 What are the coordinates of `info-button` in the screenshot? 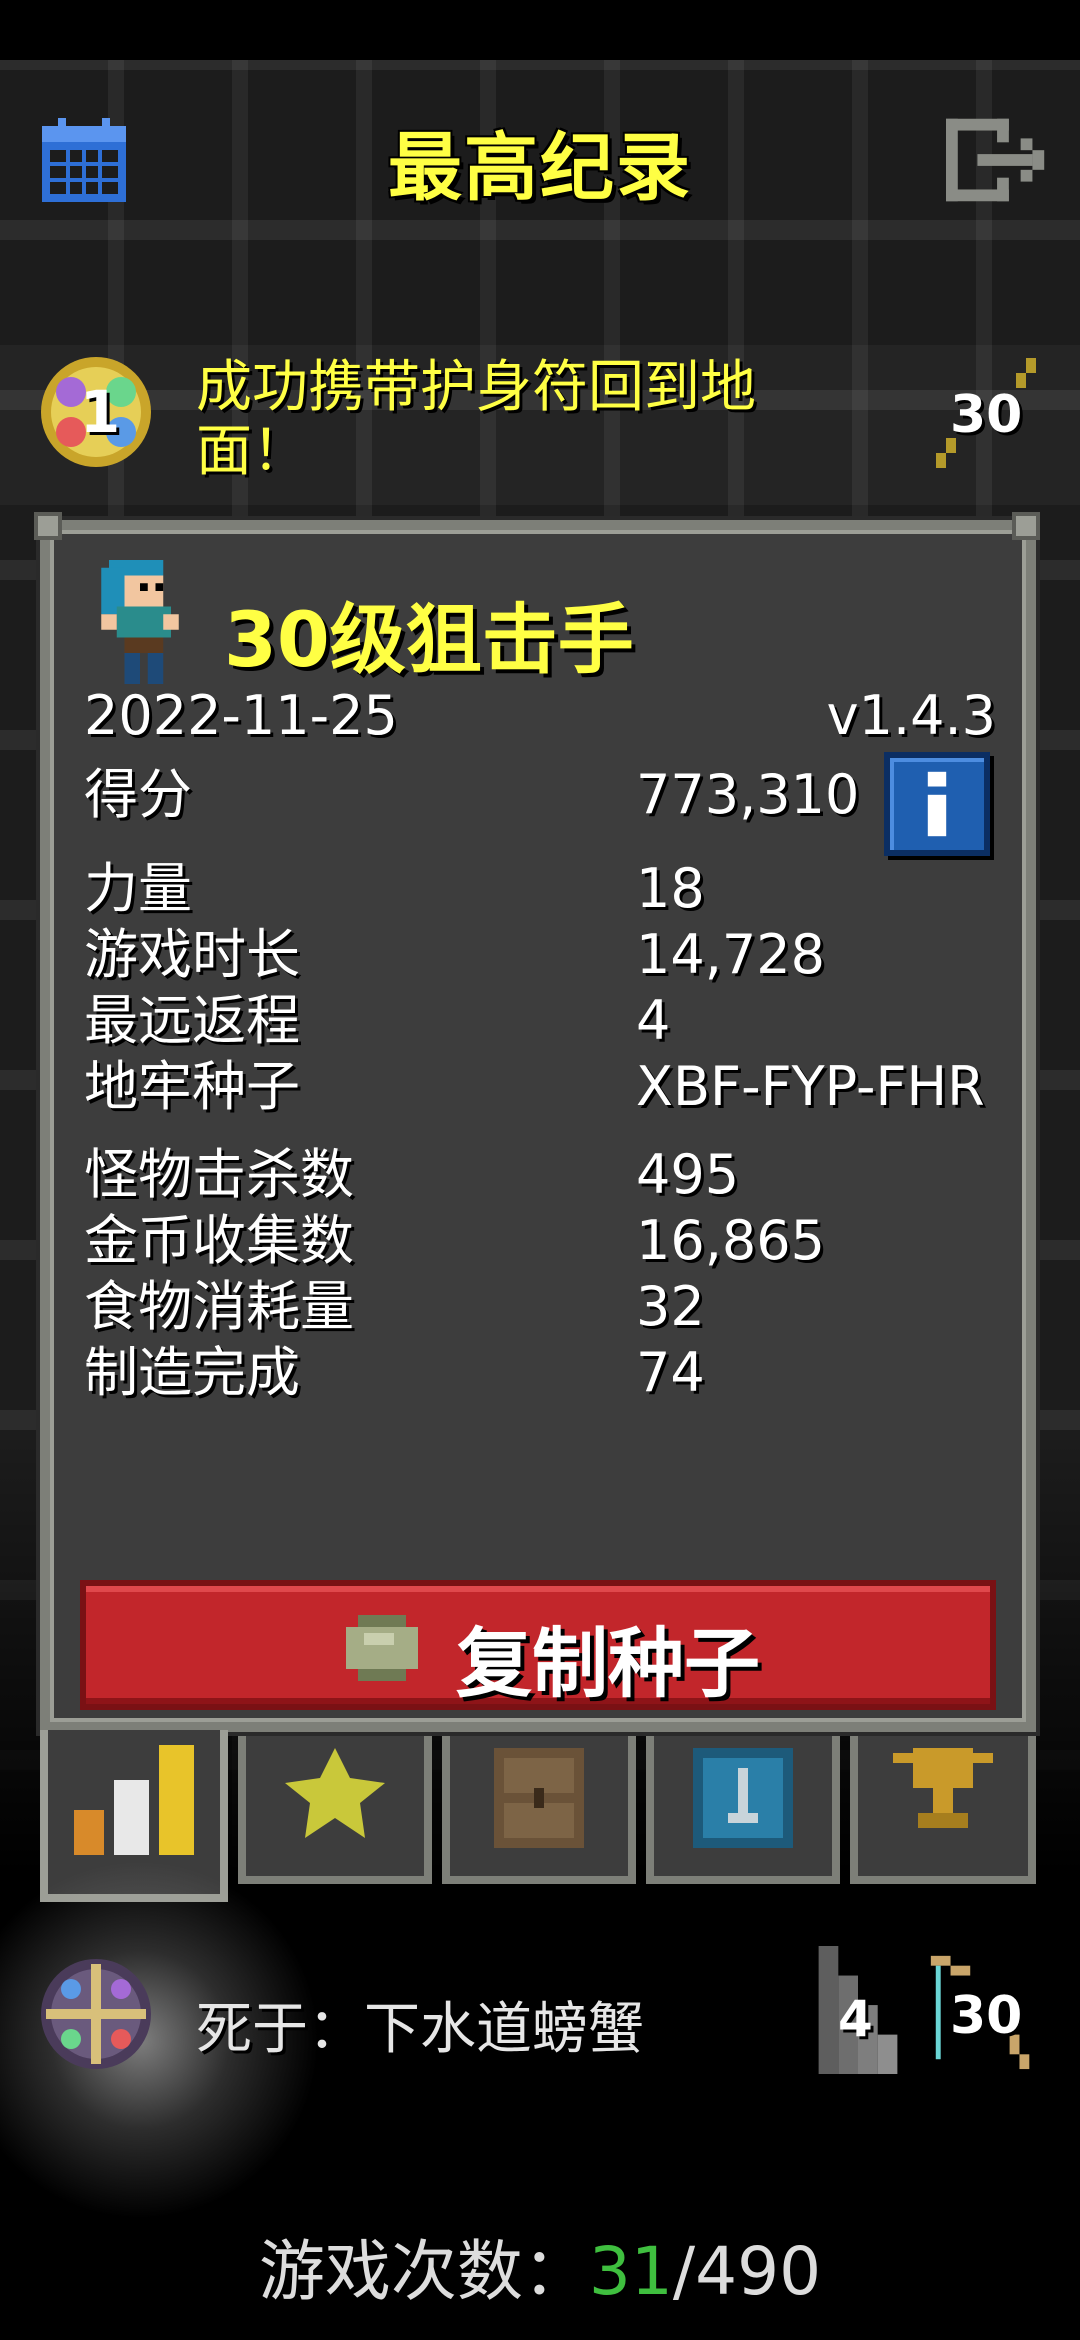 It's located at (937, 804).